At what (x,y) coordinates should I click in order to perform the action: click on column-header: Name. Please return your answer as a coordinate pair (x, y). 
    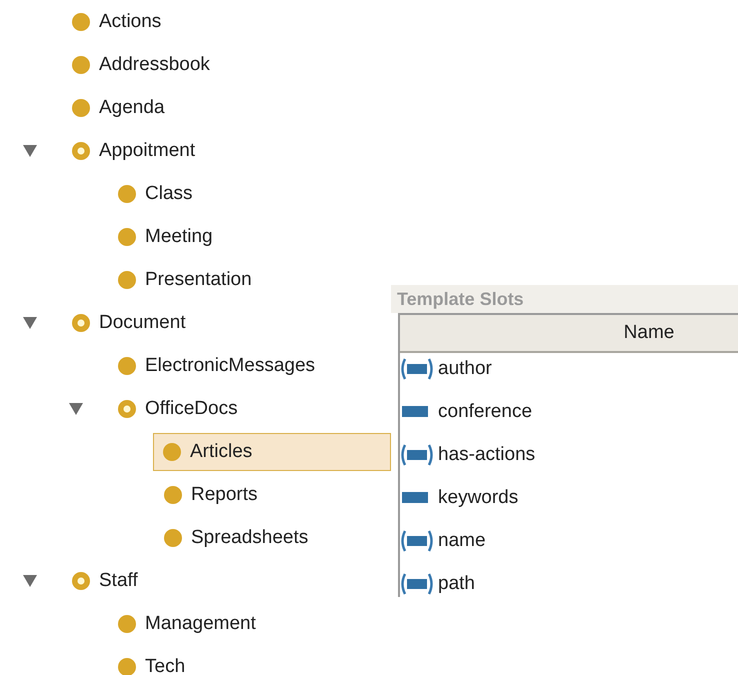
    Looking at the image, I should click on (569, 334).